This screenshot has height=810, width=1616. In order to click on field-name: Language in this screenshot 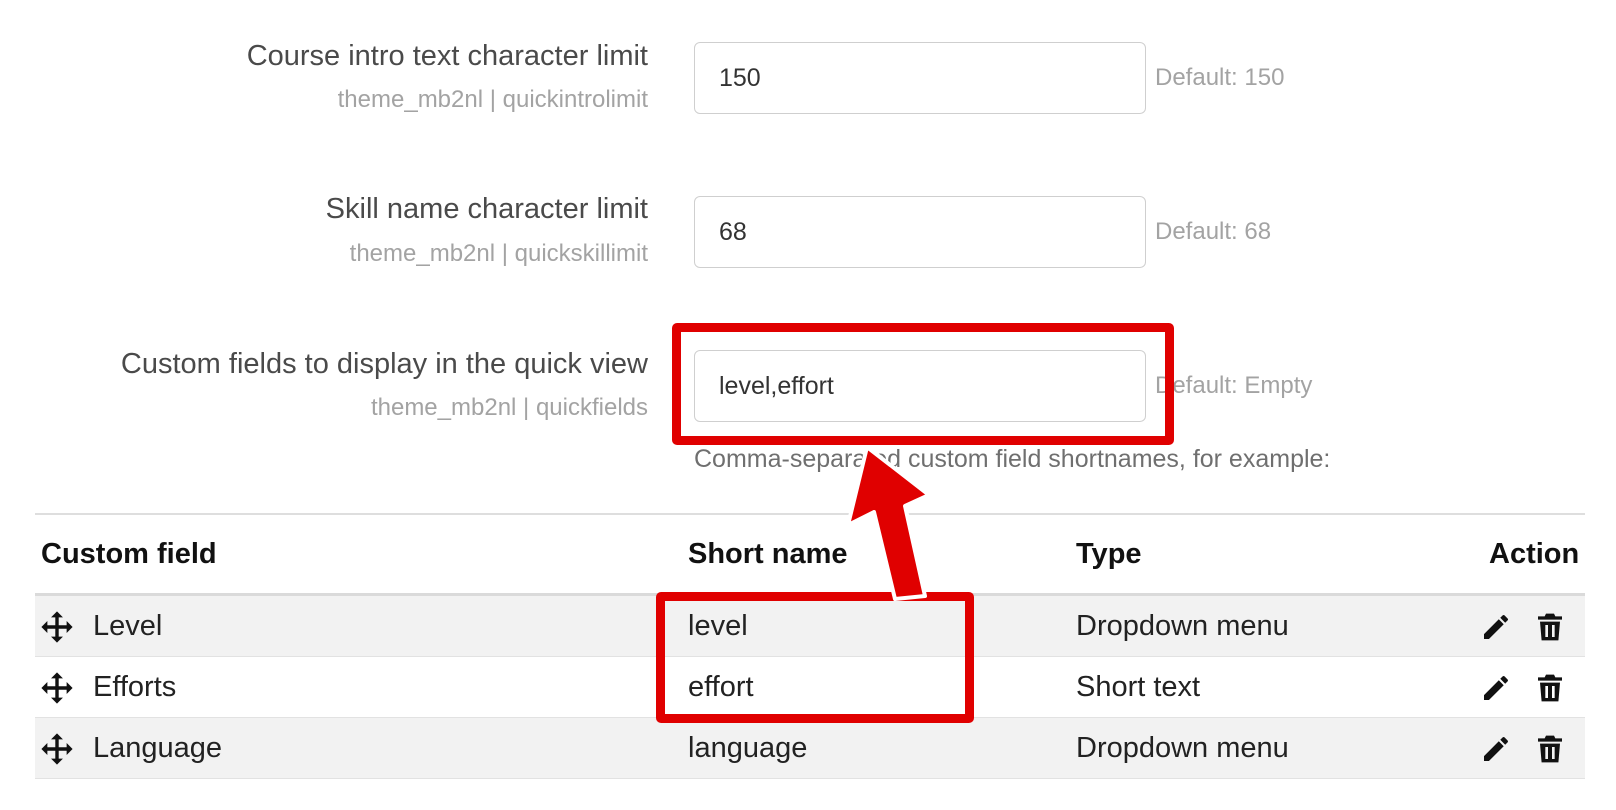, I will do `click(158, 748)`.